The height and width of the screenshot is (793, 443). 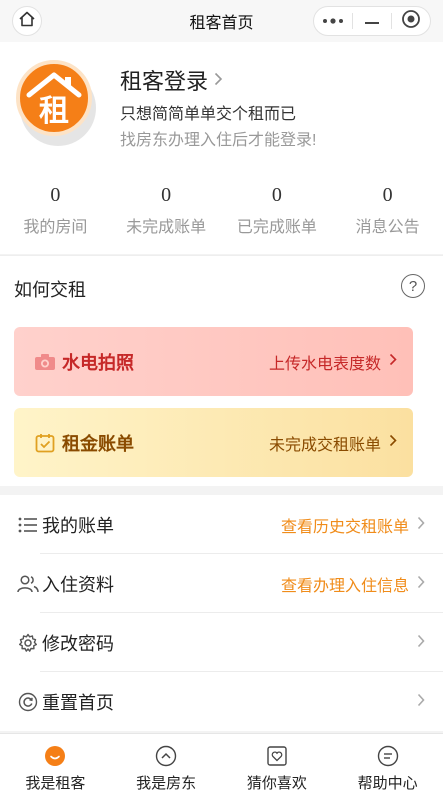 I want to click on tab-label: 我是租客, so click(x=55, y=783).